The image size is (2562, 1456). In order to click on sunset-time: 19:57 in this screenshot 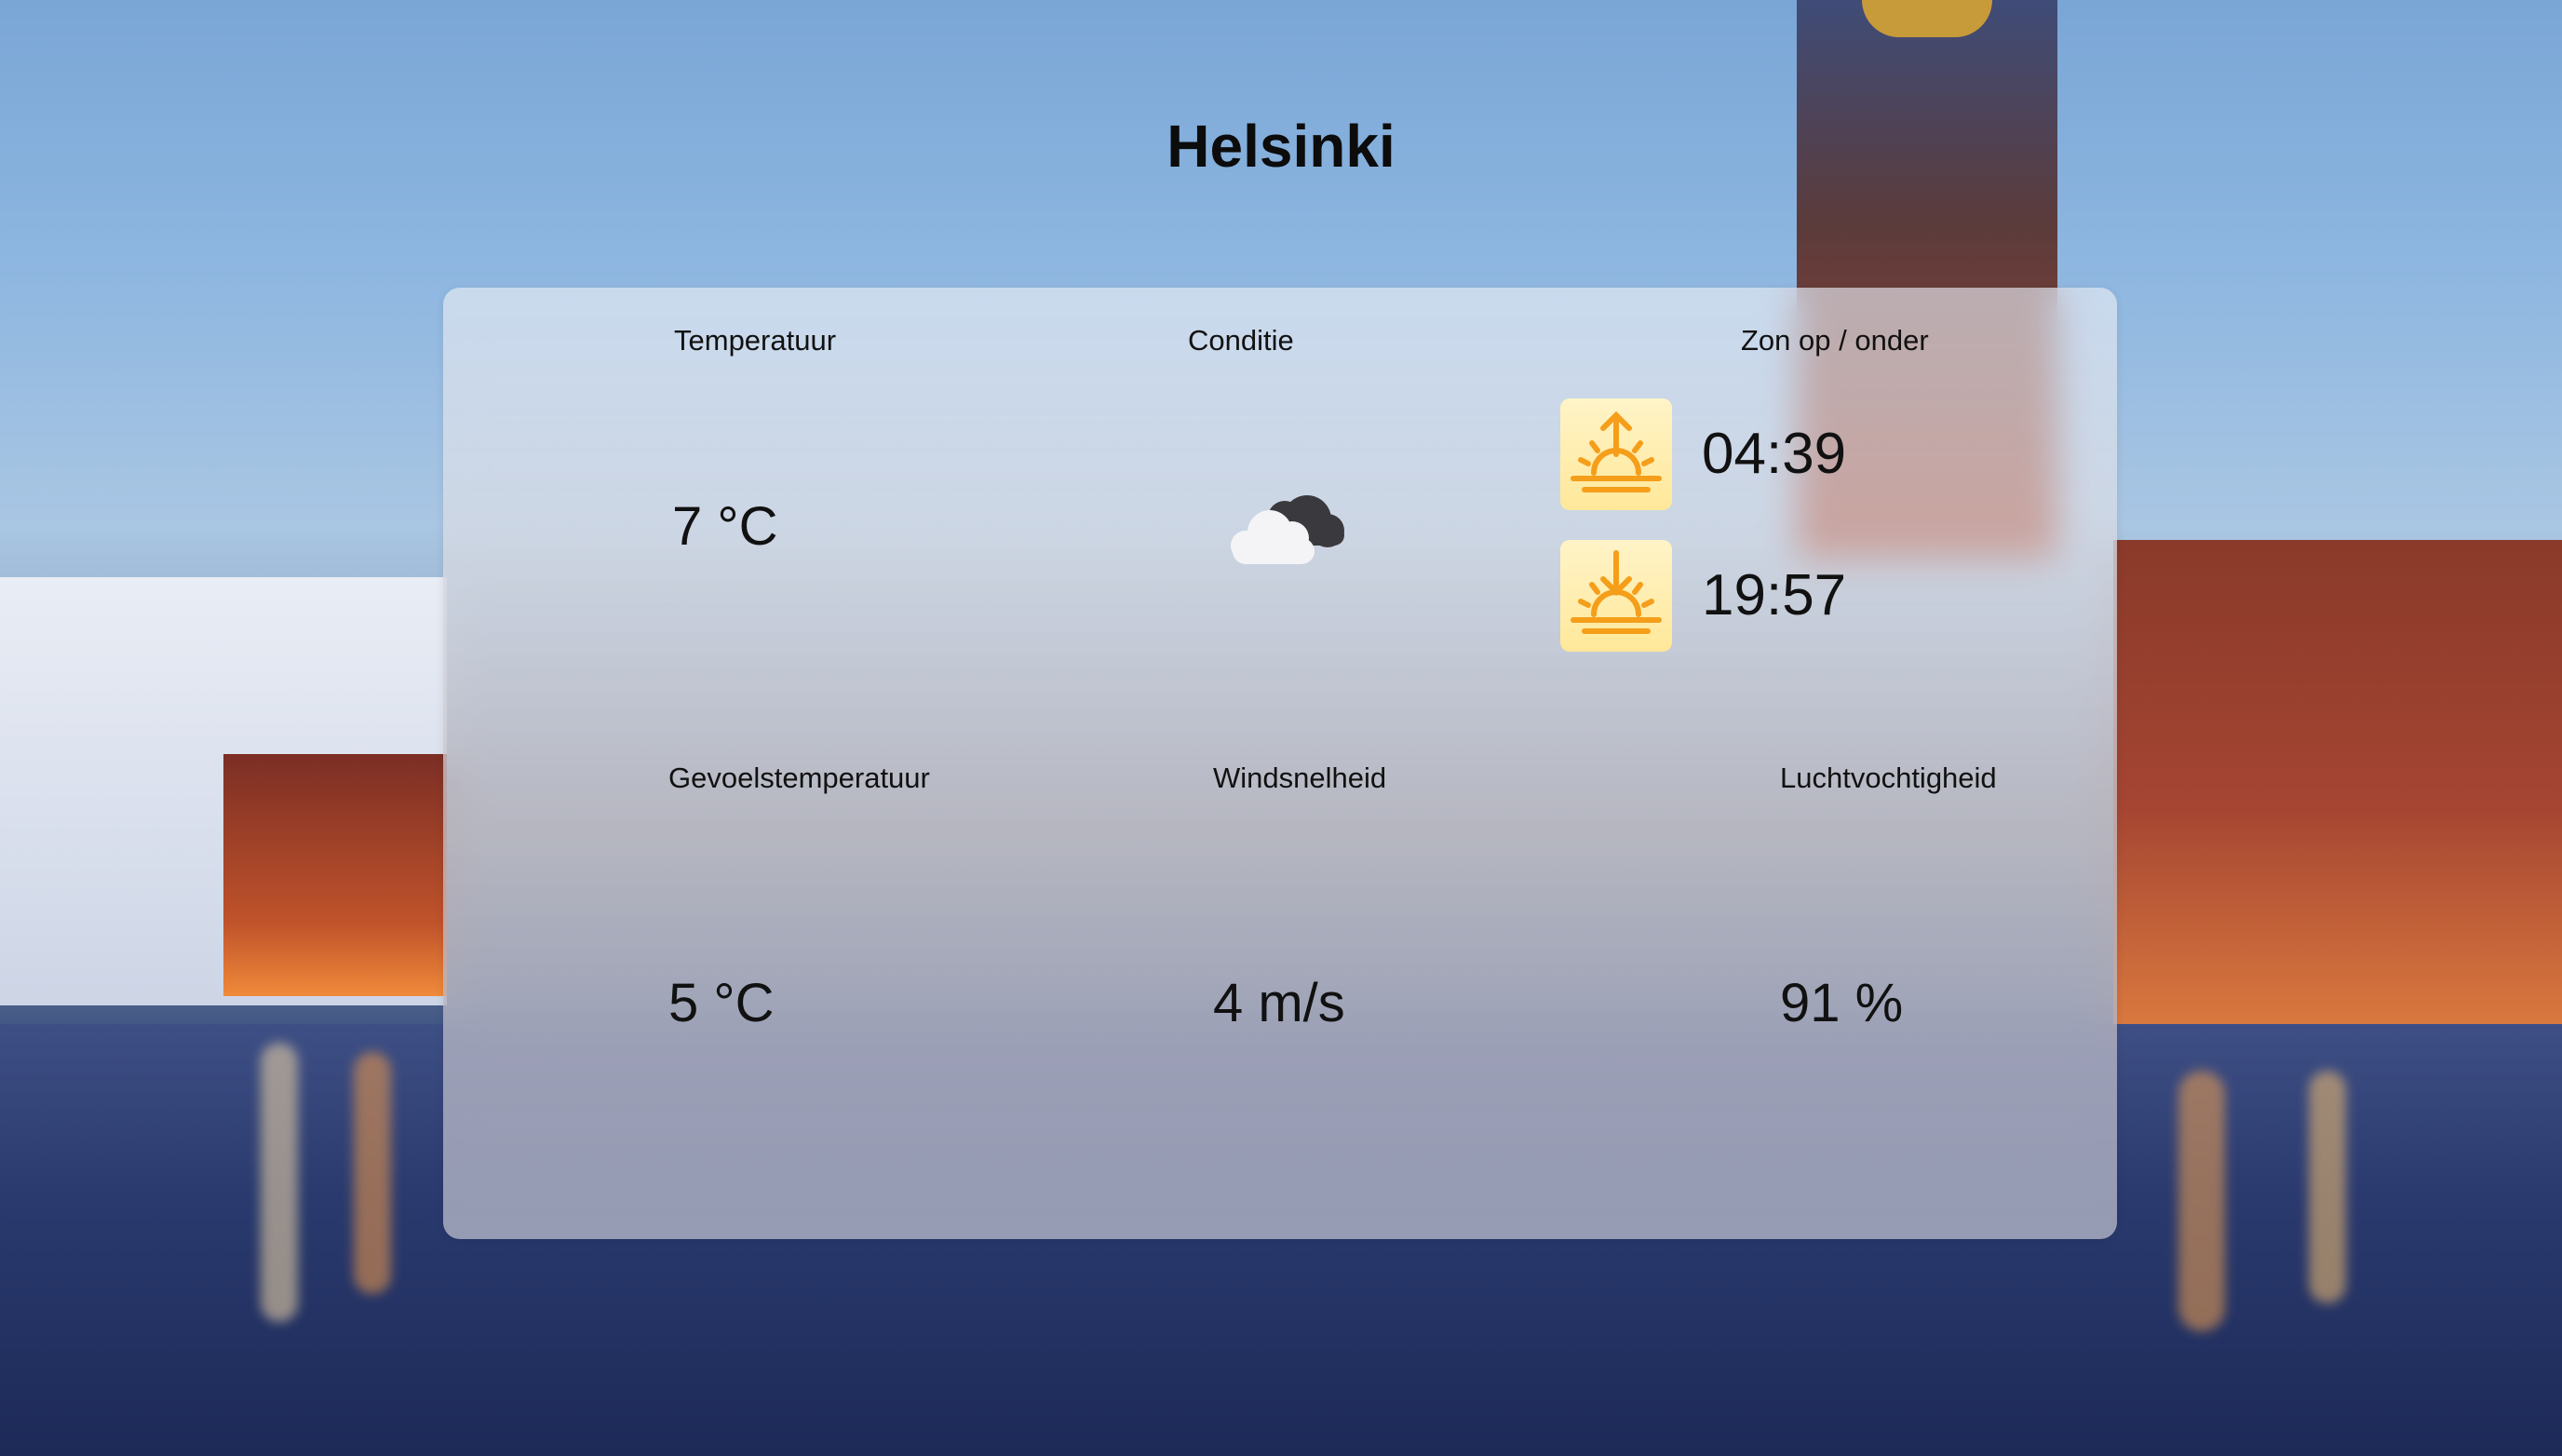, I will do `click(1775, 595)`.